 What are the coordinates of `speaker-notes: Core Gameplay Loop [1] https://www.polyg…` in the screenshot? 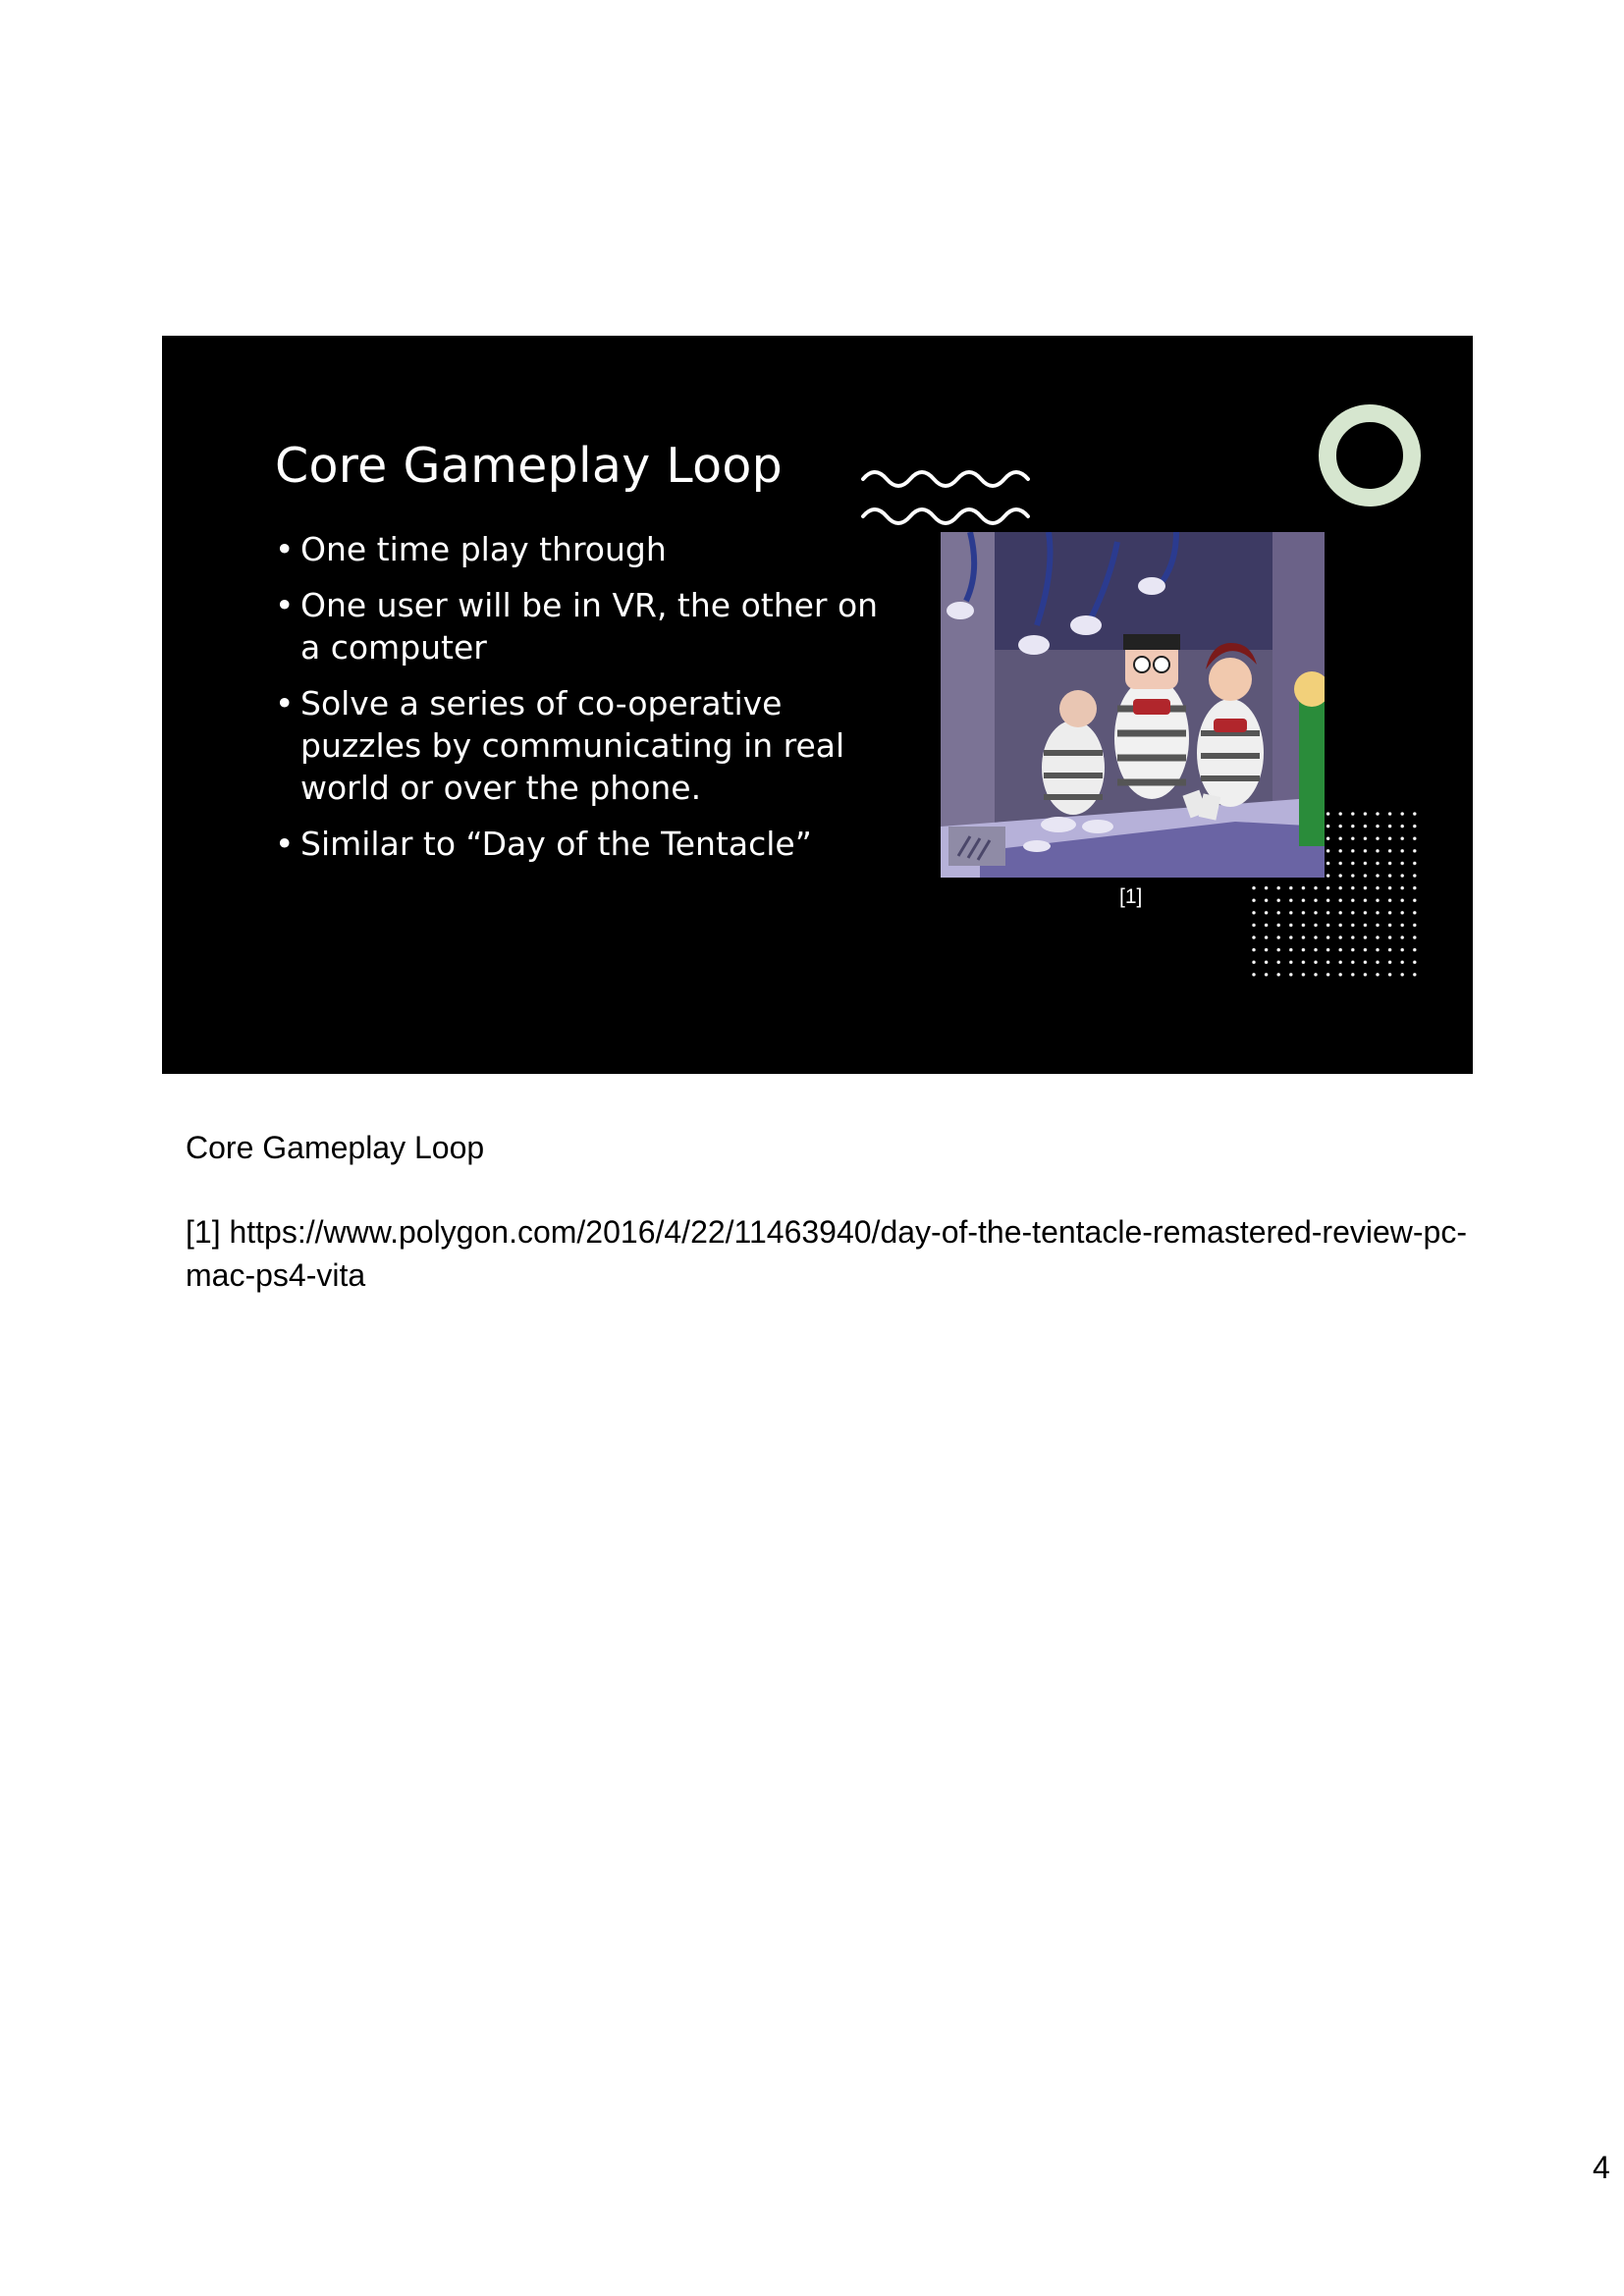 It's located at (838, 1211).